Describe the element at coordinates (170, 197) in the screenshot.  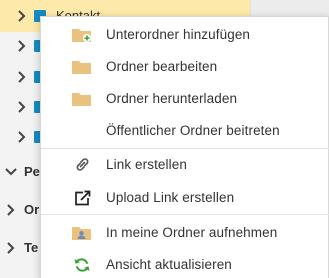
I see `menu-item-label: Upload Link erstellen` at that location.